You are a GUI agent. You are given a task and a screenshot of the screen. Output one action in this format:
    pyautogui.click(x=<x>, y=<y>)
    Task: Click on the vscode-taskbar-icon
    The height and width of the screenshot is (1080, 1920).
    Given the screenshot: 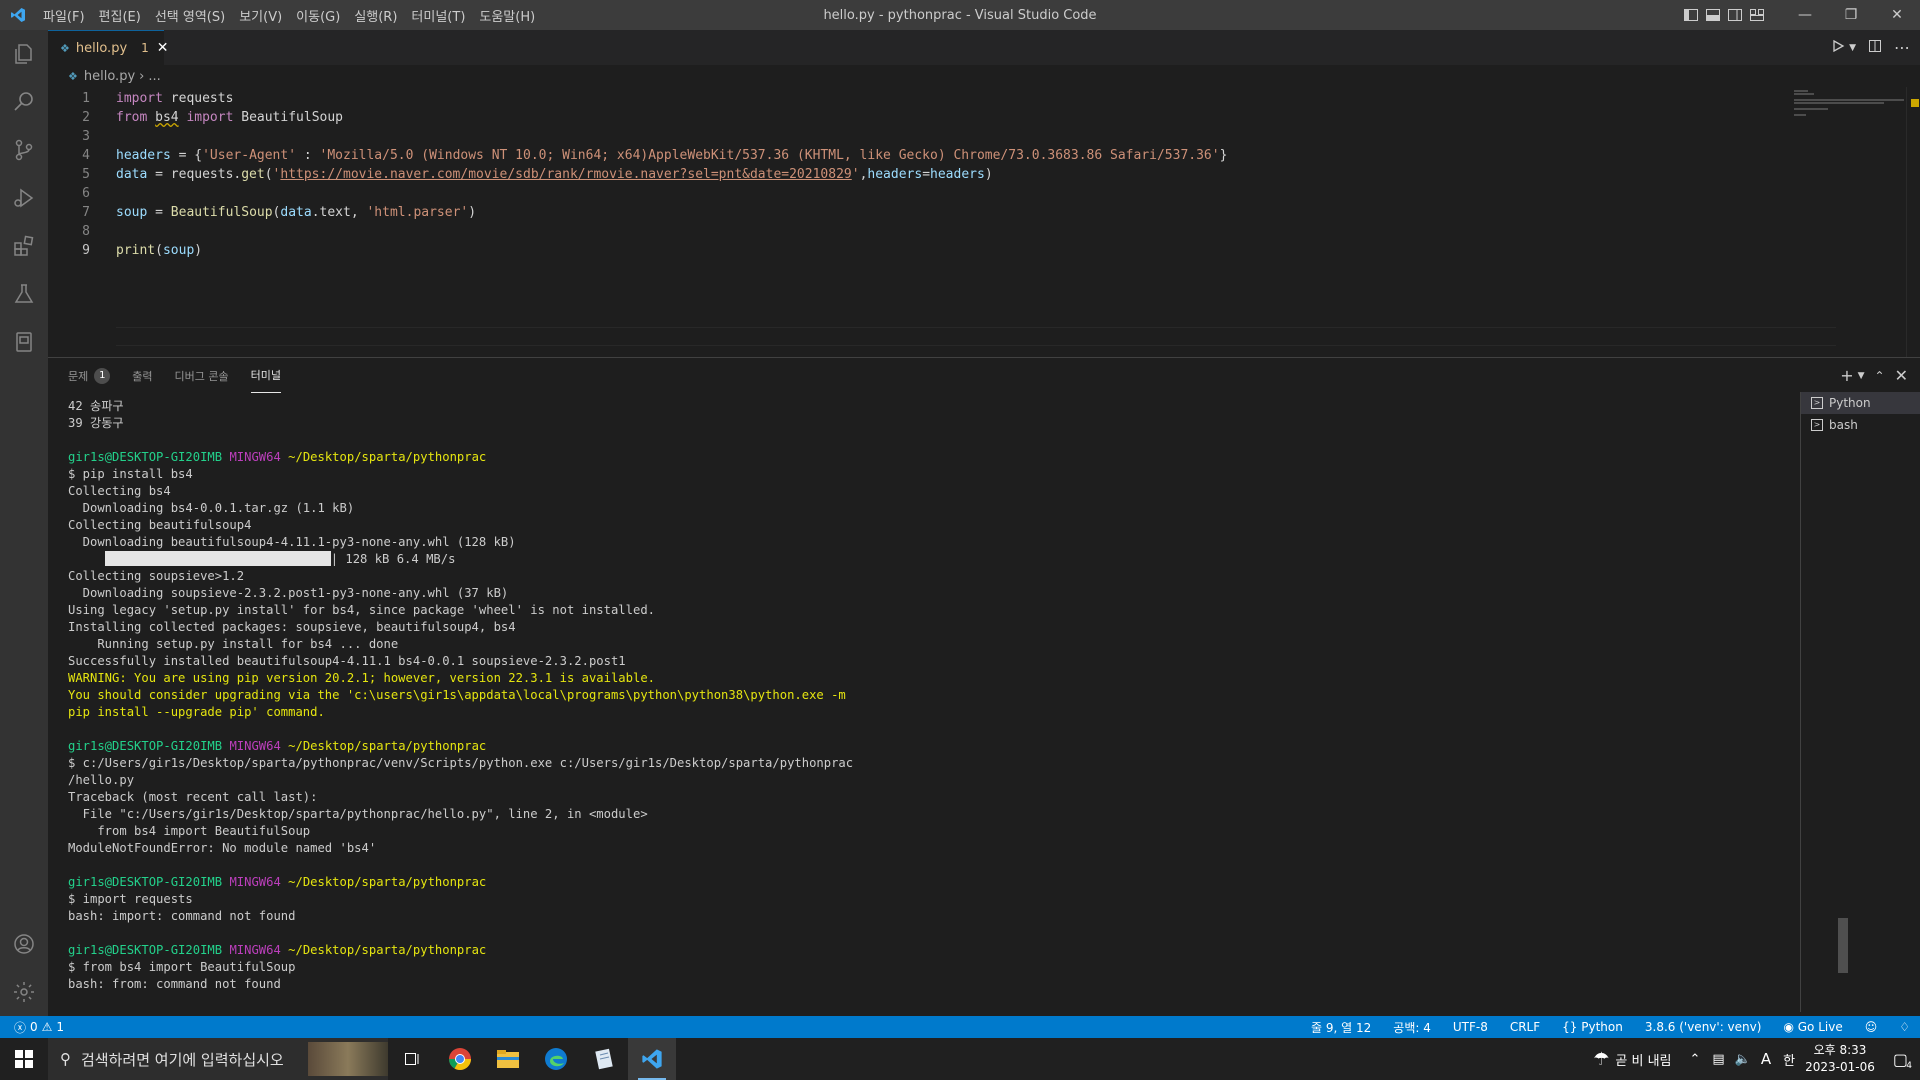 What is the action you would take?
    pyautogui.click(x=652, y=1059)
    